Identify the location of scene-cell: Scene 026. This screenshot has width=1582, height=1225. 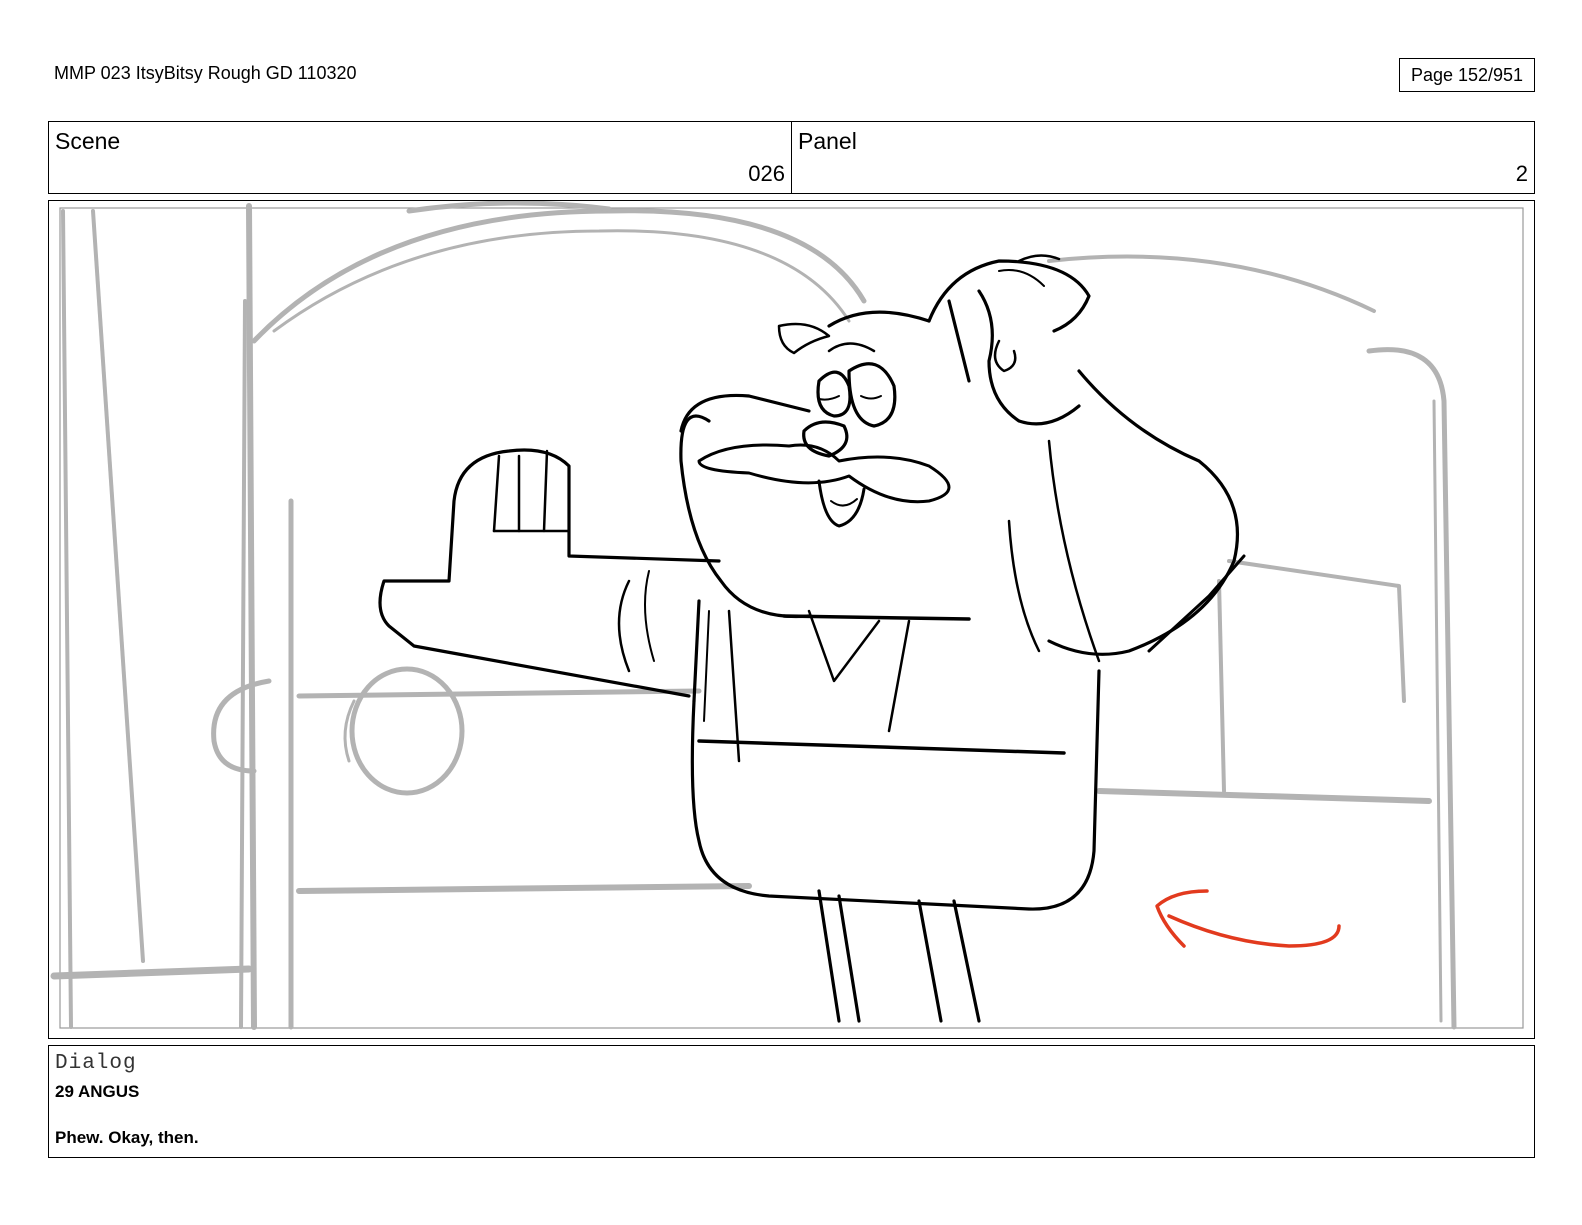
(420, 157).